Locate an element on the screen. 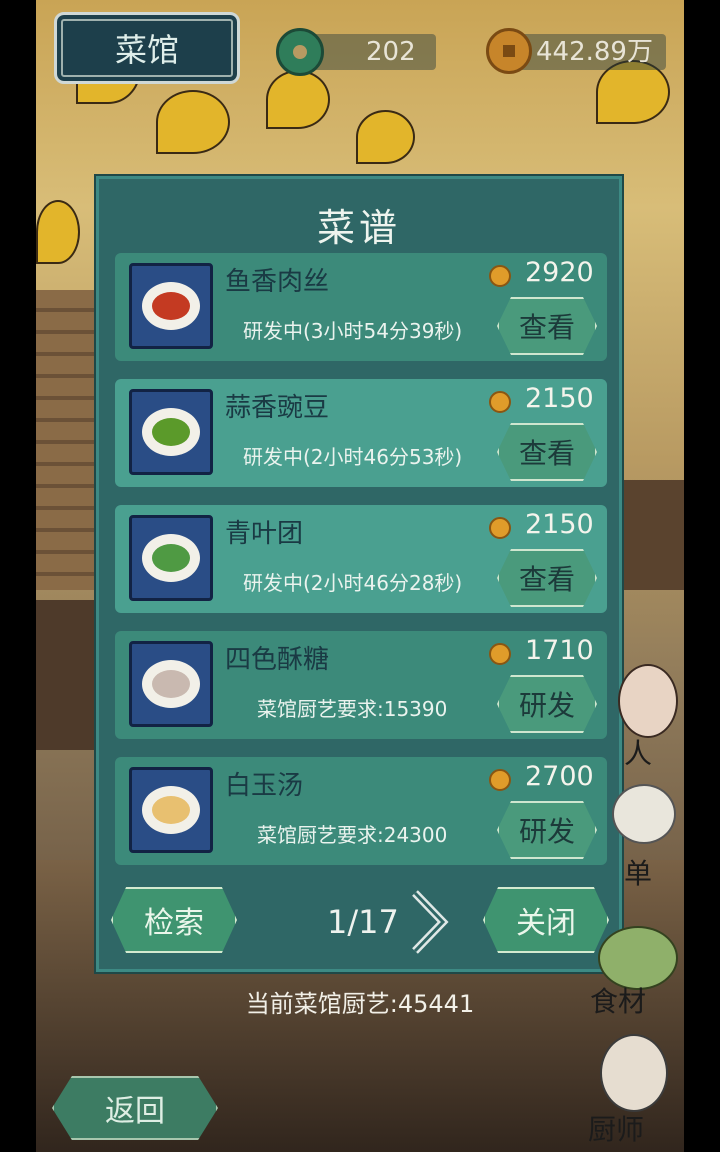 Image resolution: width=720 pixels, height=1152 pixels. menu-dishes-icon is located at coordinates (644, 814).